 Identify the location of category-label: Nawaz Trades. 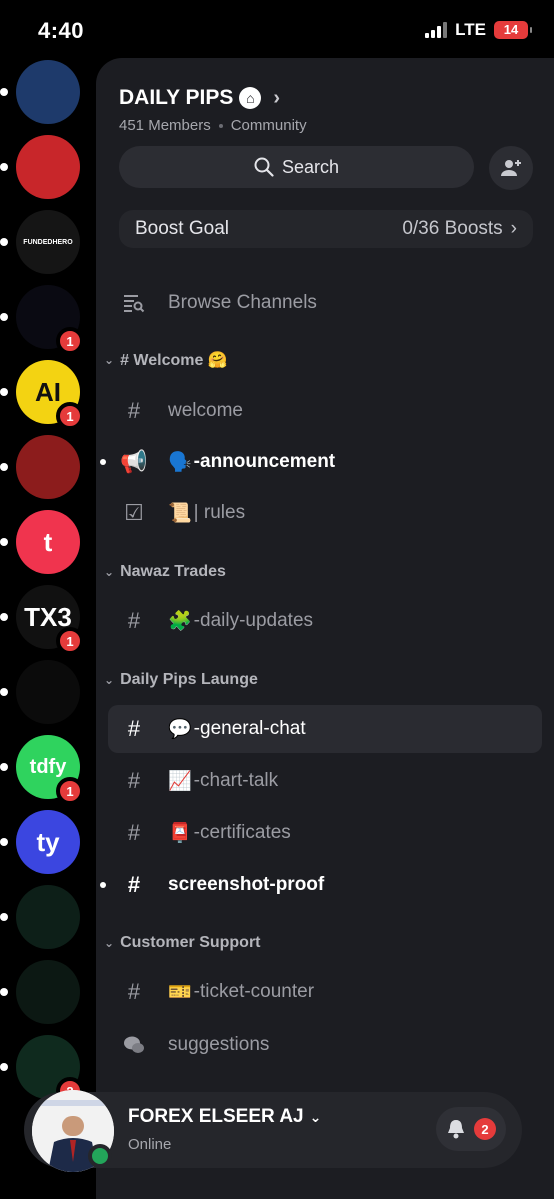
(173, 571).